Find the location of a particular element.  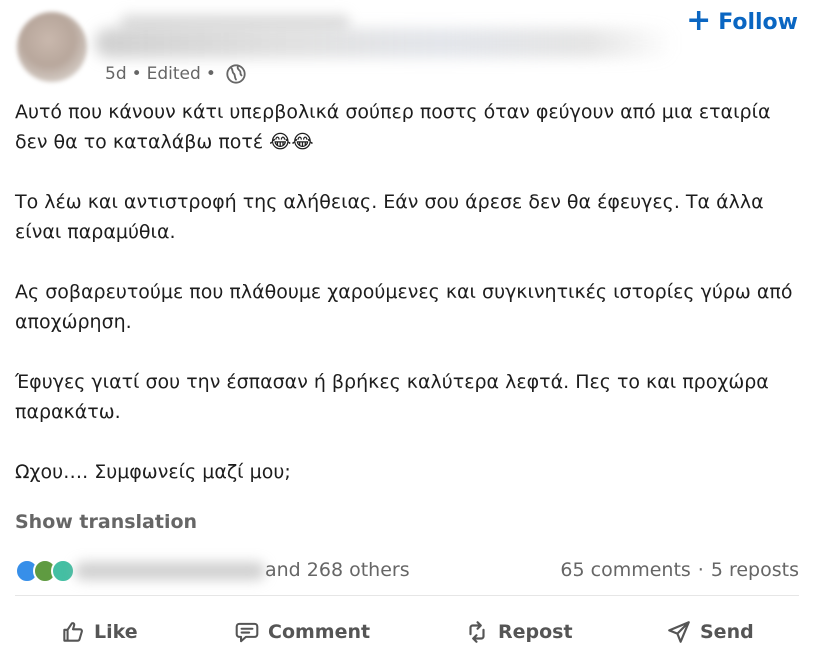

follow-button: + Follow is located at coordinates (742, 20).